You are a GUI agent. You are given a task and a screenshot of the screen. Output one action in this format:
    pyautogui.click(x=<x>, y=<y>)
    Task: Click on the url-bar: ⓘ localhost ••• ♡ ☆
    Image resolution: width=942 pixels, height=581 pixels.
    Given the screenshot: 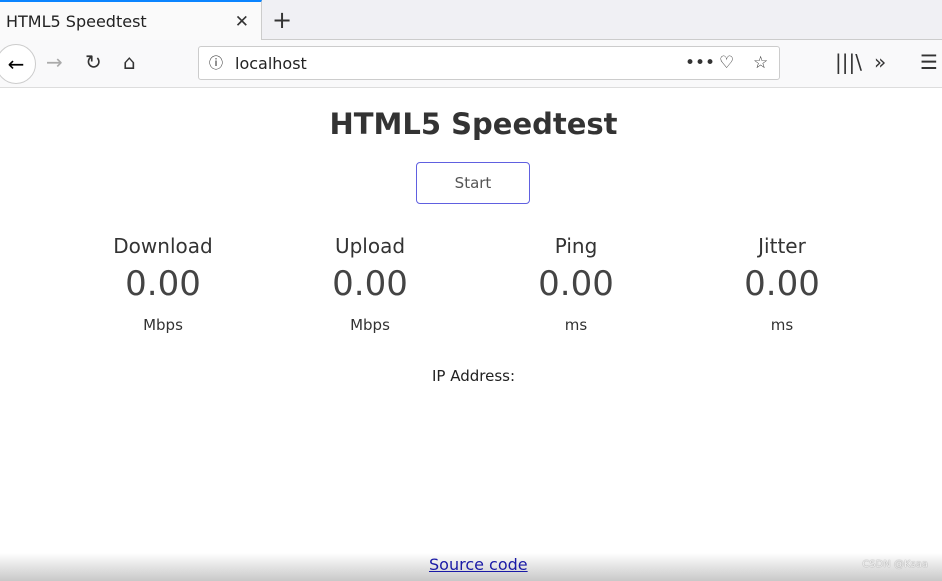 What is the action you would take?
    pyautogui.click(x=489, y=63)
    